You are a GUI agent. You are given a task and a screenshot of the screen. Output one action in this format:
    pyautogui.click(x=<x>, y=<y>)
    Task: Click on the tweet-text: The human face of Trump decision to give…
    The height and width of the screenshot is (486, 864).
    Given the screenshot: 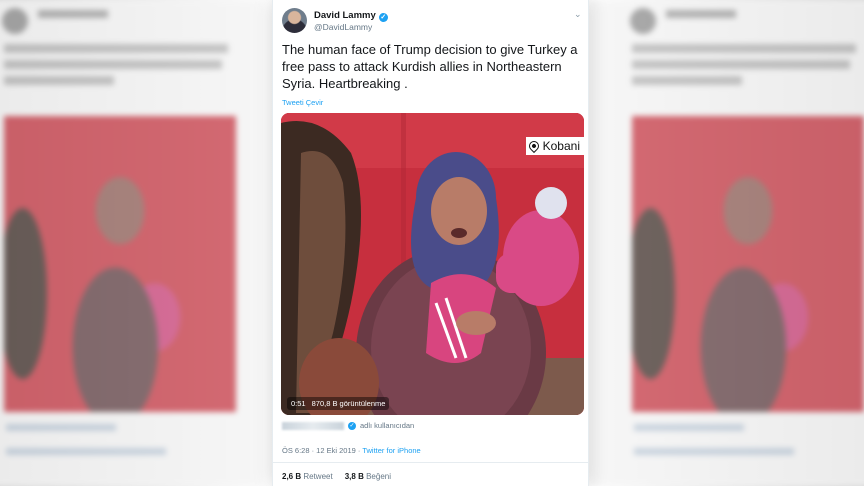 What is the action you would take?
    pyautogui.click(x=430, y=66)
    